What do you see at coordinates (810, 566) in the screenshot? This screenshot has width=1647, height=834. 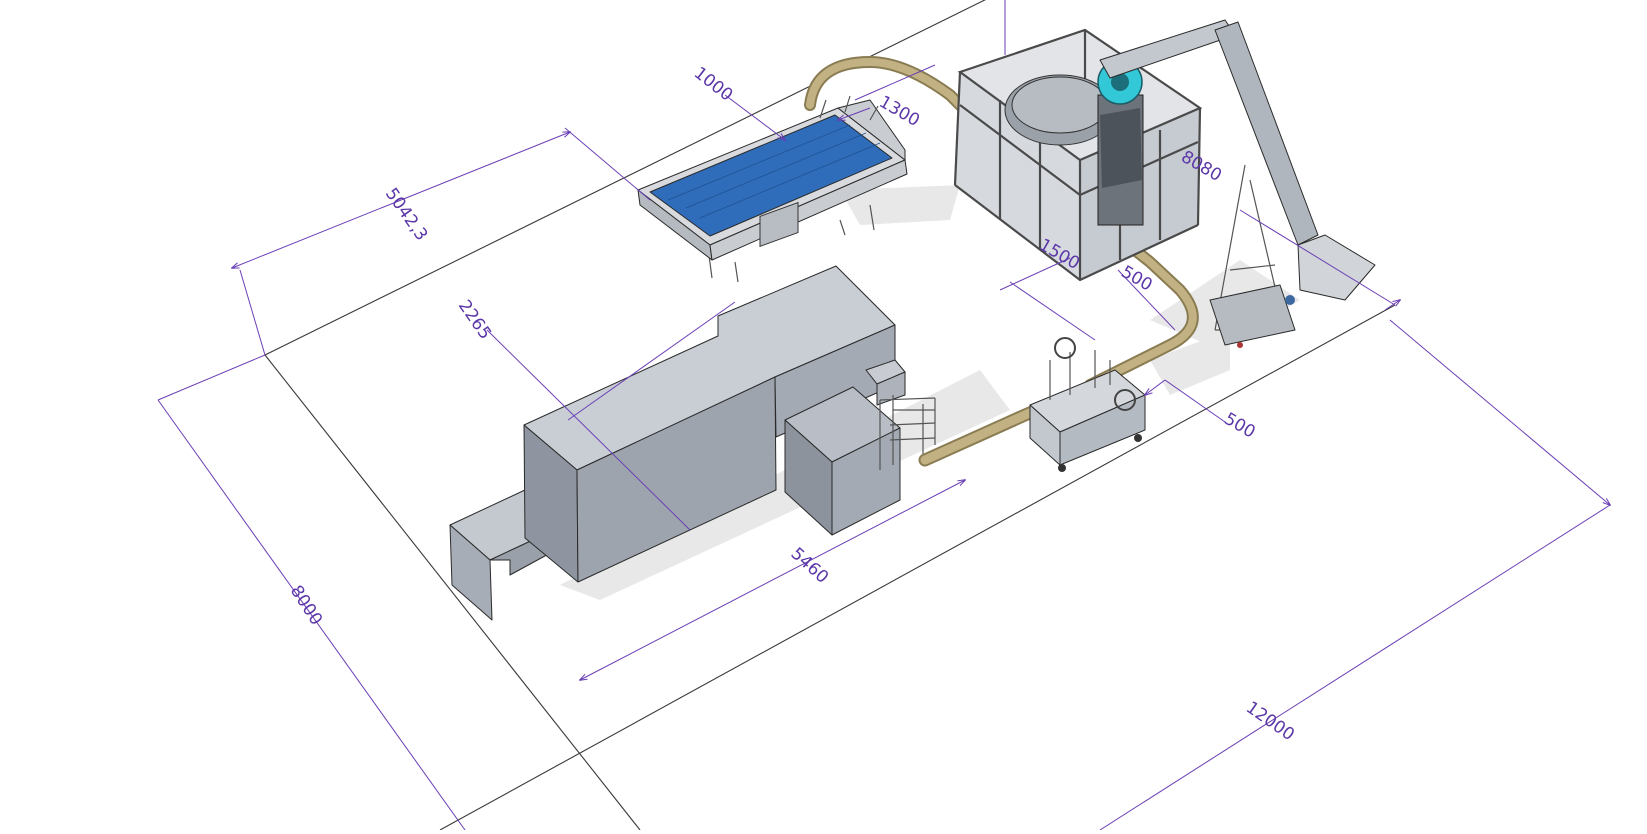 I see `dim-5460: 5460` at bounding box center [810, 566].